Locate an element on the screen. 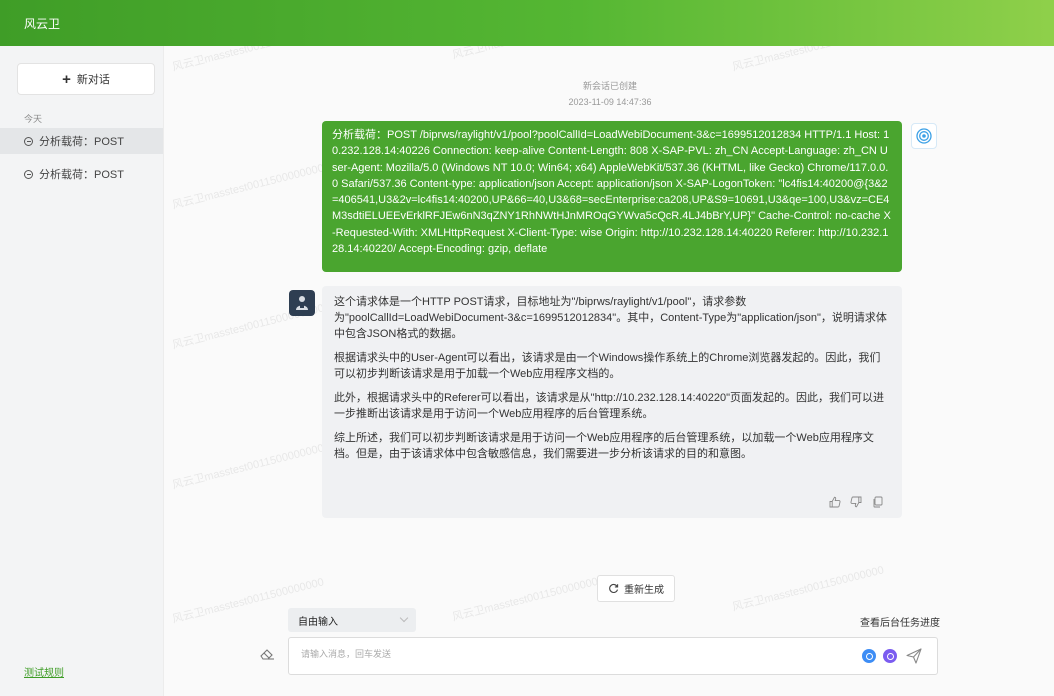 The image size is (1054, 696). message-input-box is located at coordinates (613, 656).